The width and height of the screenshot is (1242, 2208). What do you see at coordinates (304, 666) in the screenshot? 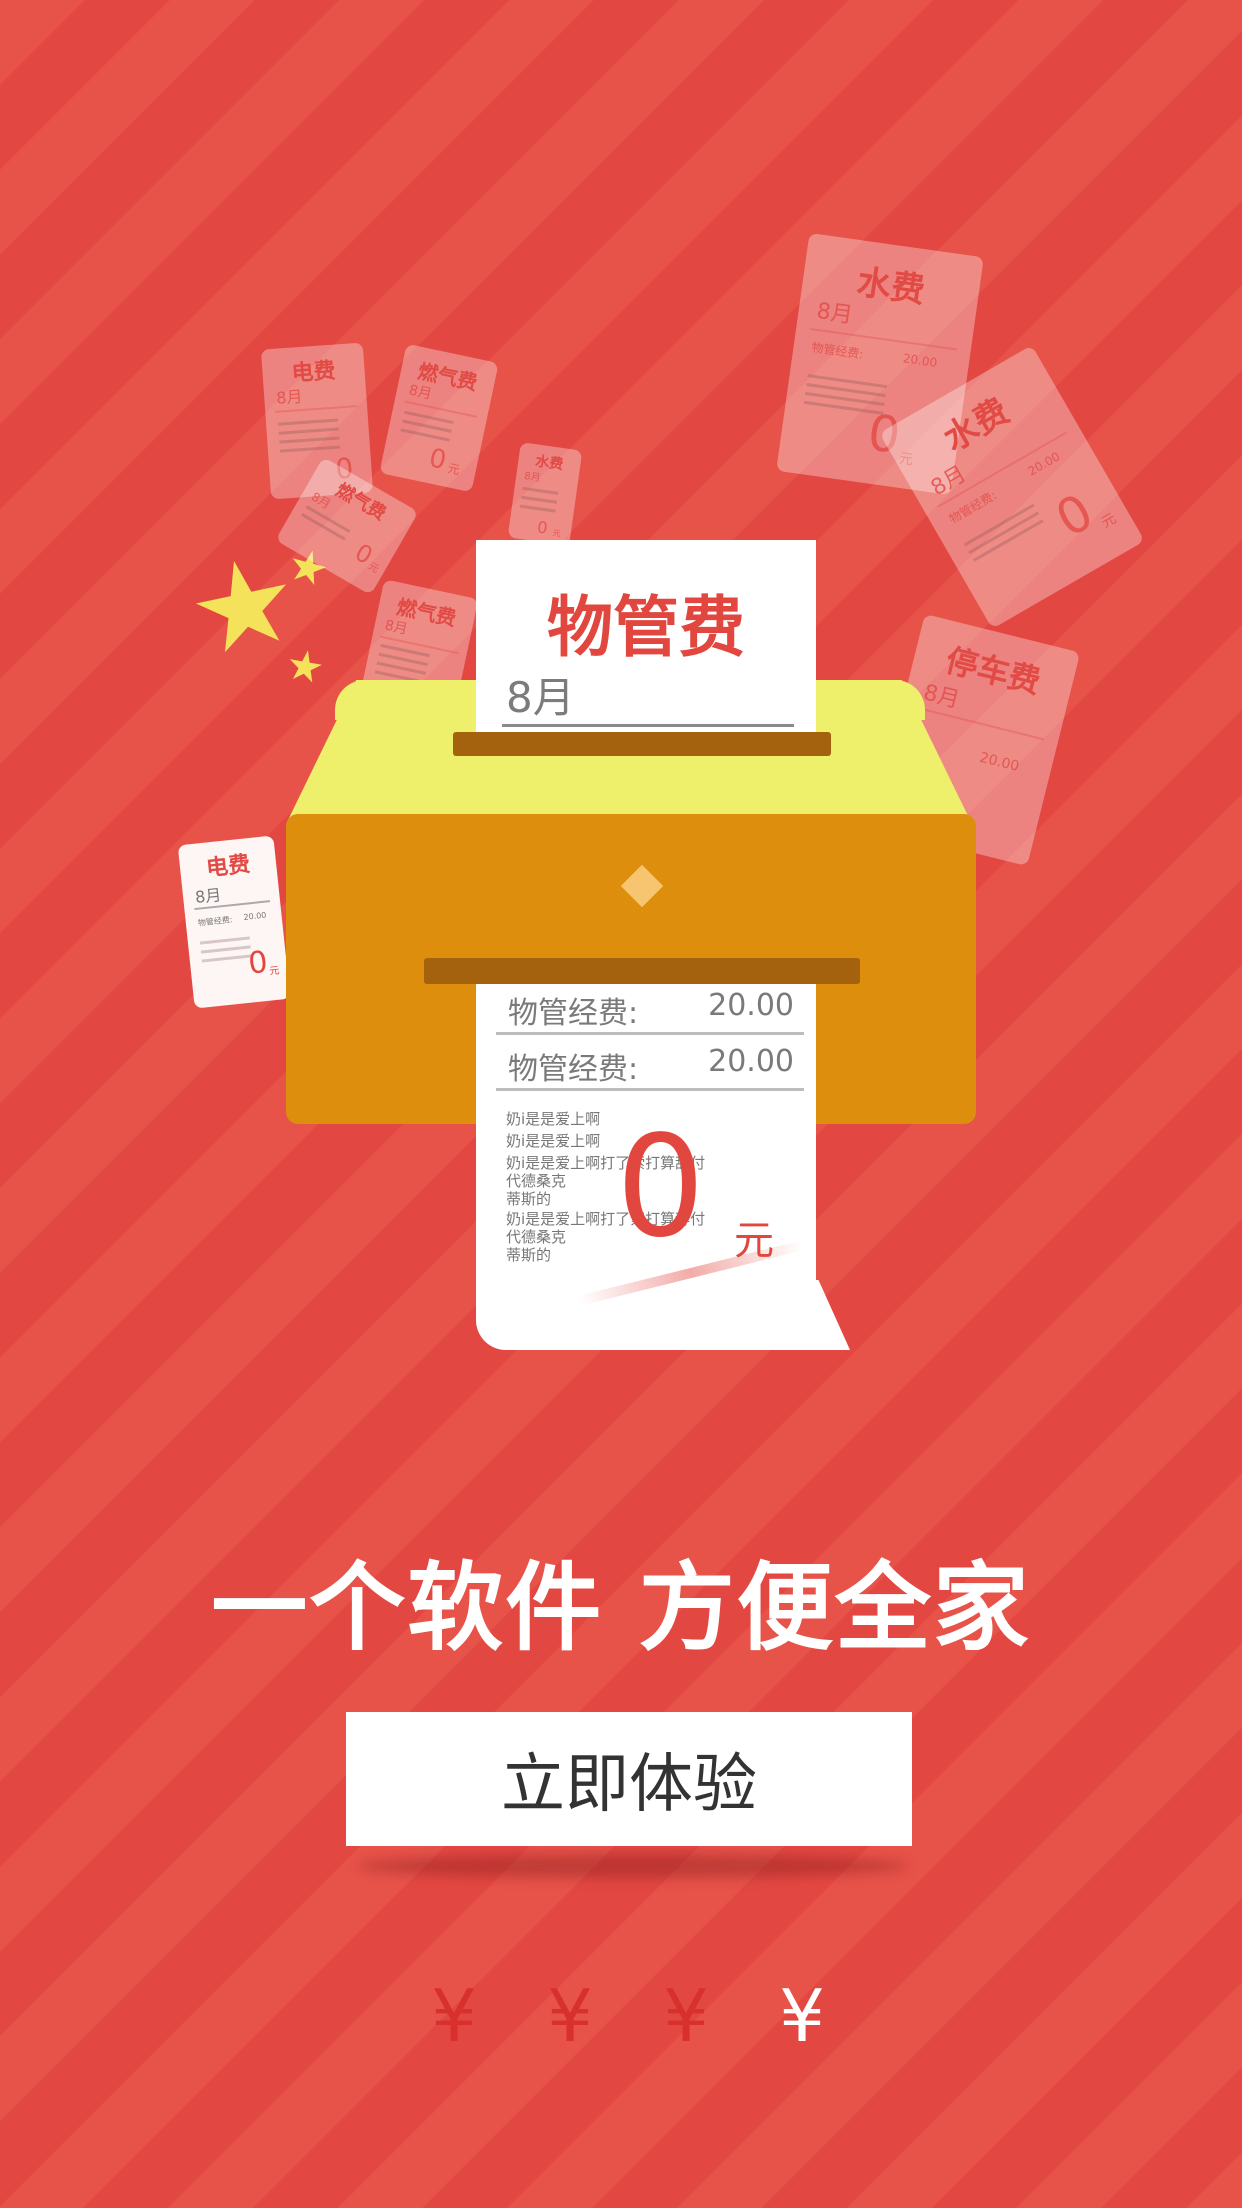
I see `small-star-icon` at bounding box center [304, 666].